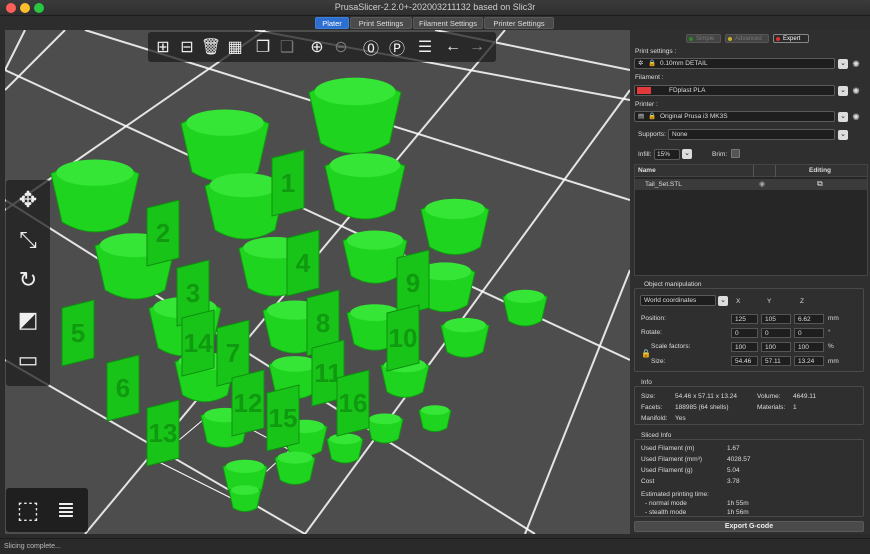 Image resolution: width=870 pixels, height=554 pixels. Describe the element at coordinates (744, 333) in the screenshot. I see `rotate-x-field: 0` at that location.